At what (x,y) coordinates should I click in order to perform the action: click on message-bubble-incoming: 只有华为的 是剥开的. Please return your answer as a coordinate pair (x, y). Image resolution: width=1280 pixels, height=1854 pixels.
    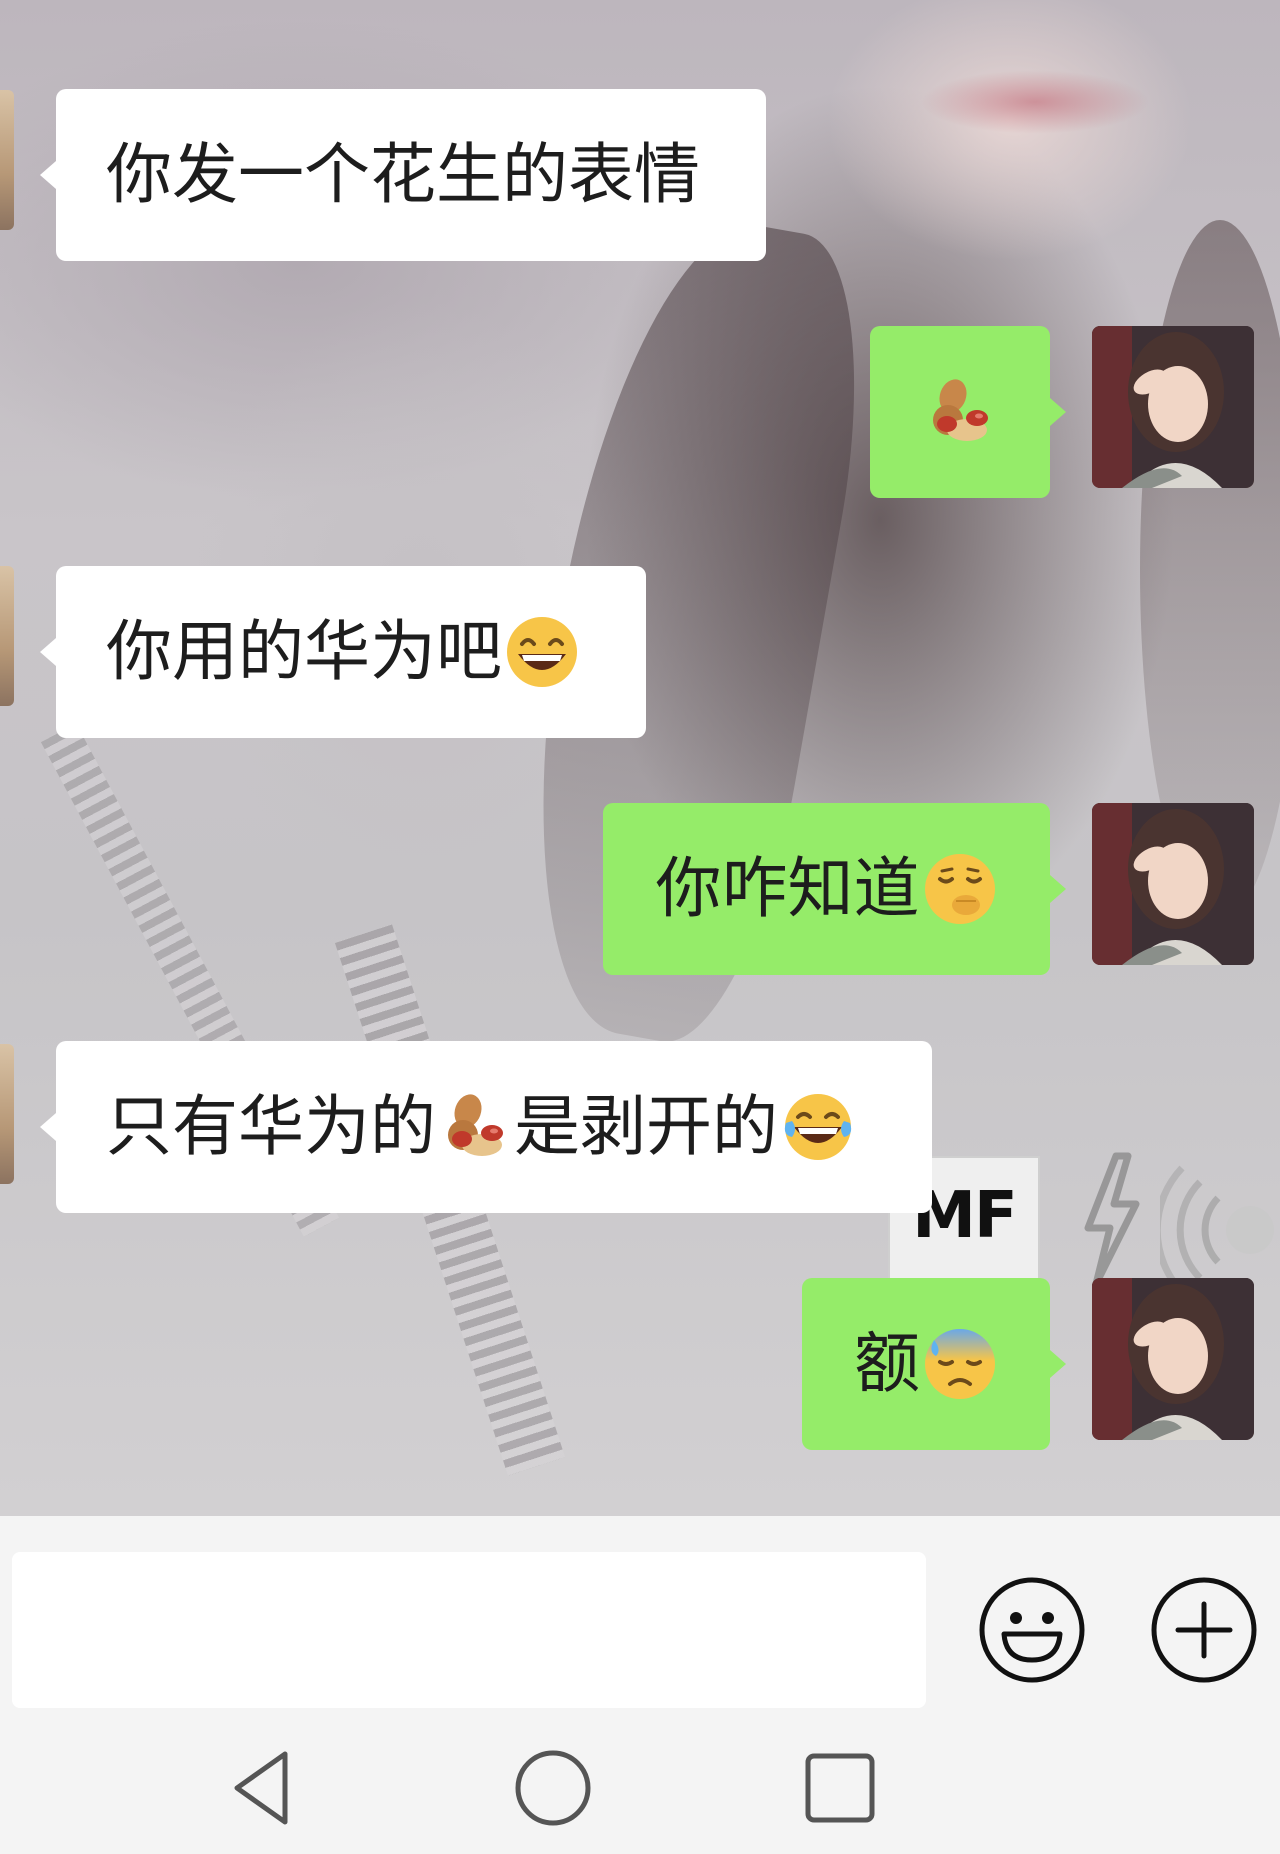
    Looking at the image, I should click on (486, 1127).